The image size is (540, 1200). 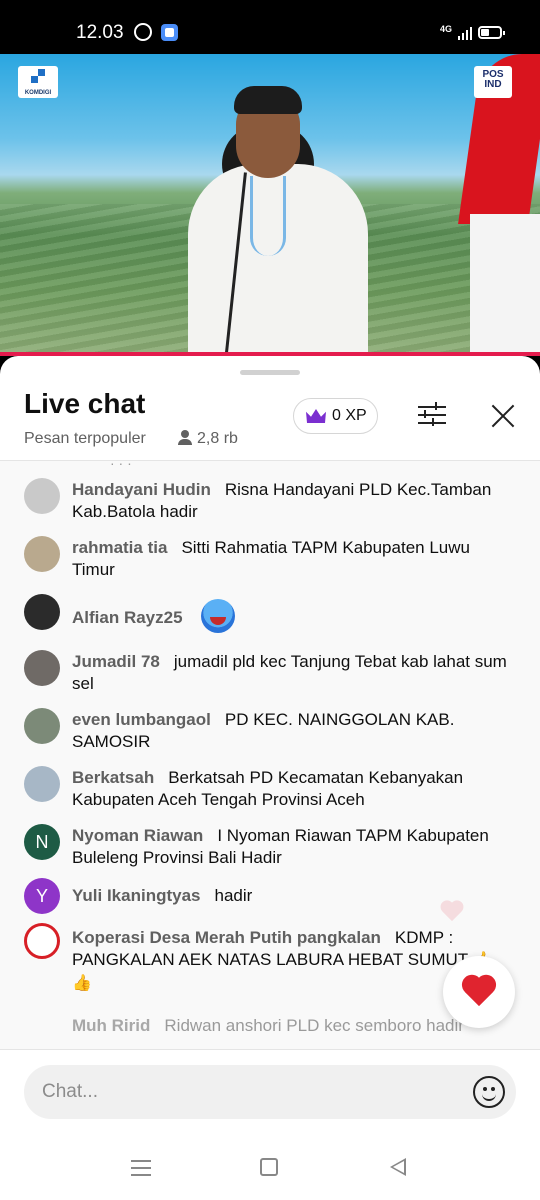 What do you see at coordinates (141, 719) in the screenshot?
I see `message-author: even lumbangaol` at bounding box center [141, 719].